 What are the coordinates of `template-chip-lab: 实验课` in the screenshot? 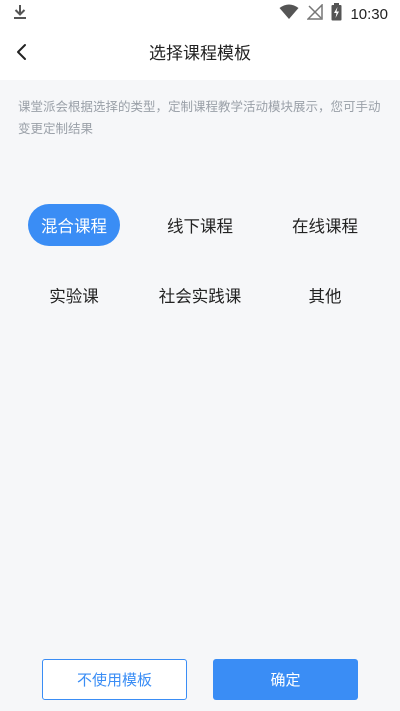 It's located at (74, 295).